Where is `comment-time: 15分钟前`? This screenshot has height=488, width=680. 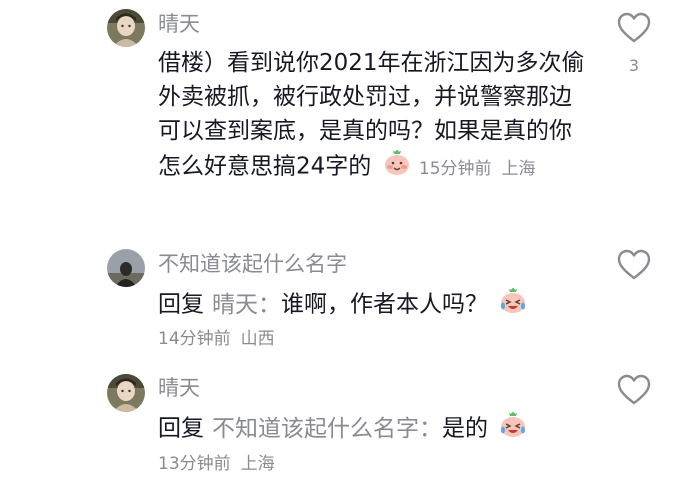
comment-time: 15分钟前 is located at coordinates (455, 168).